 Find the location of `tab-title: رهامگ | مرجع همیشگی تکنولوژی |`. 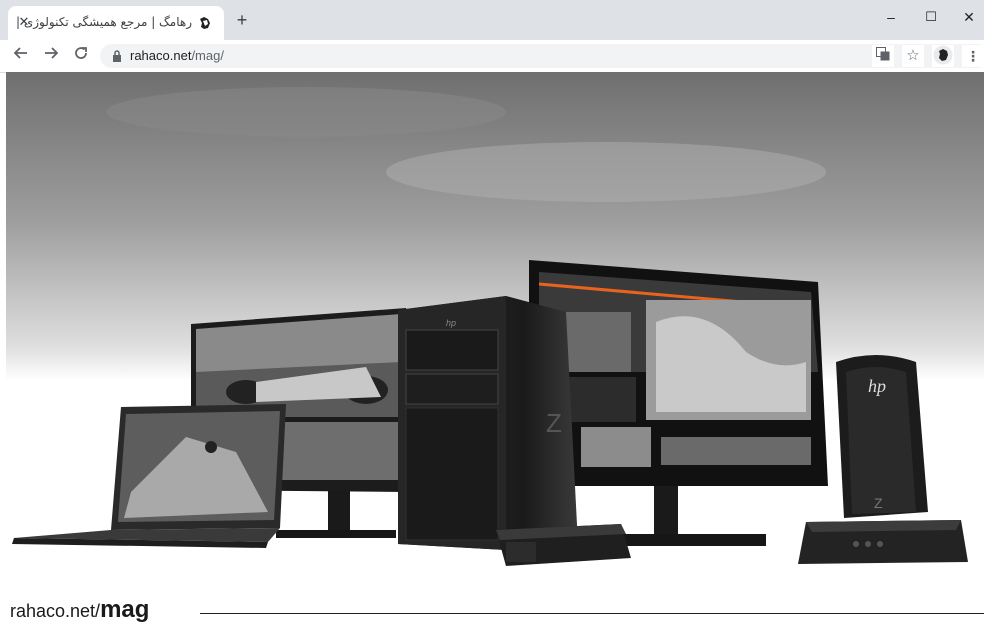

tab-title: رهامگ | مرجع همیشگی تکنولوژی | is located at coordinates (103, 22).